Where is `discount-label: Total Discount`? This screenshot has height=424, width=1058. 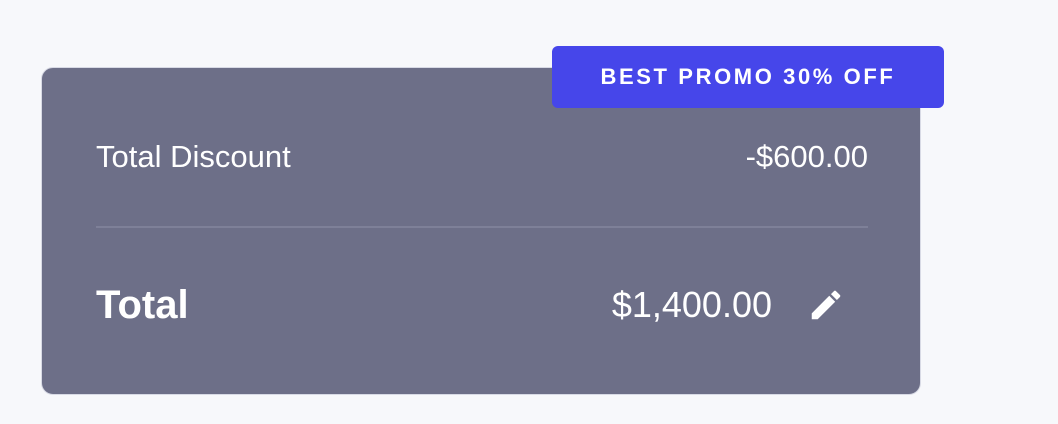
discount-label: Total Discount is located at coordinates (193, 156).